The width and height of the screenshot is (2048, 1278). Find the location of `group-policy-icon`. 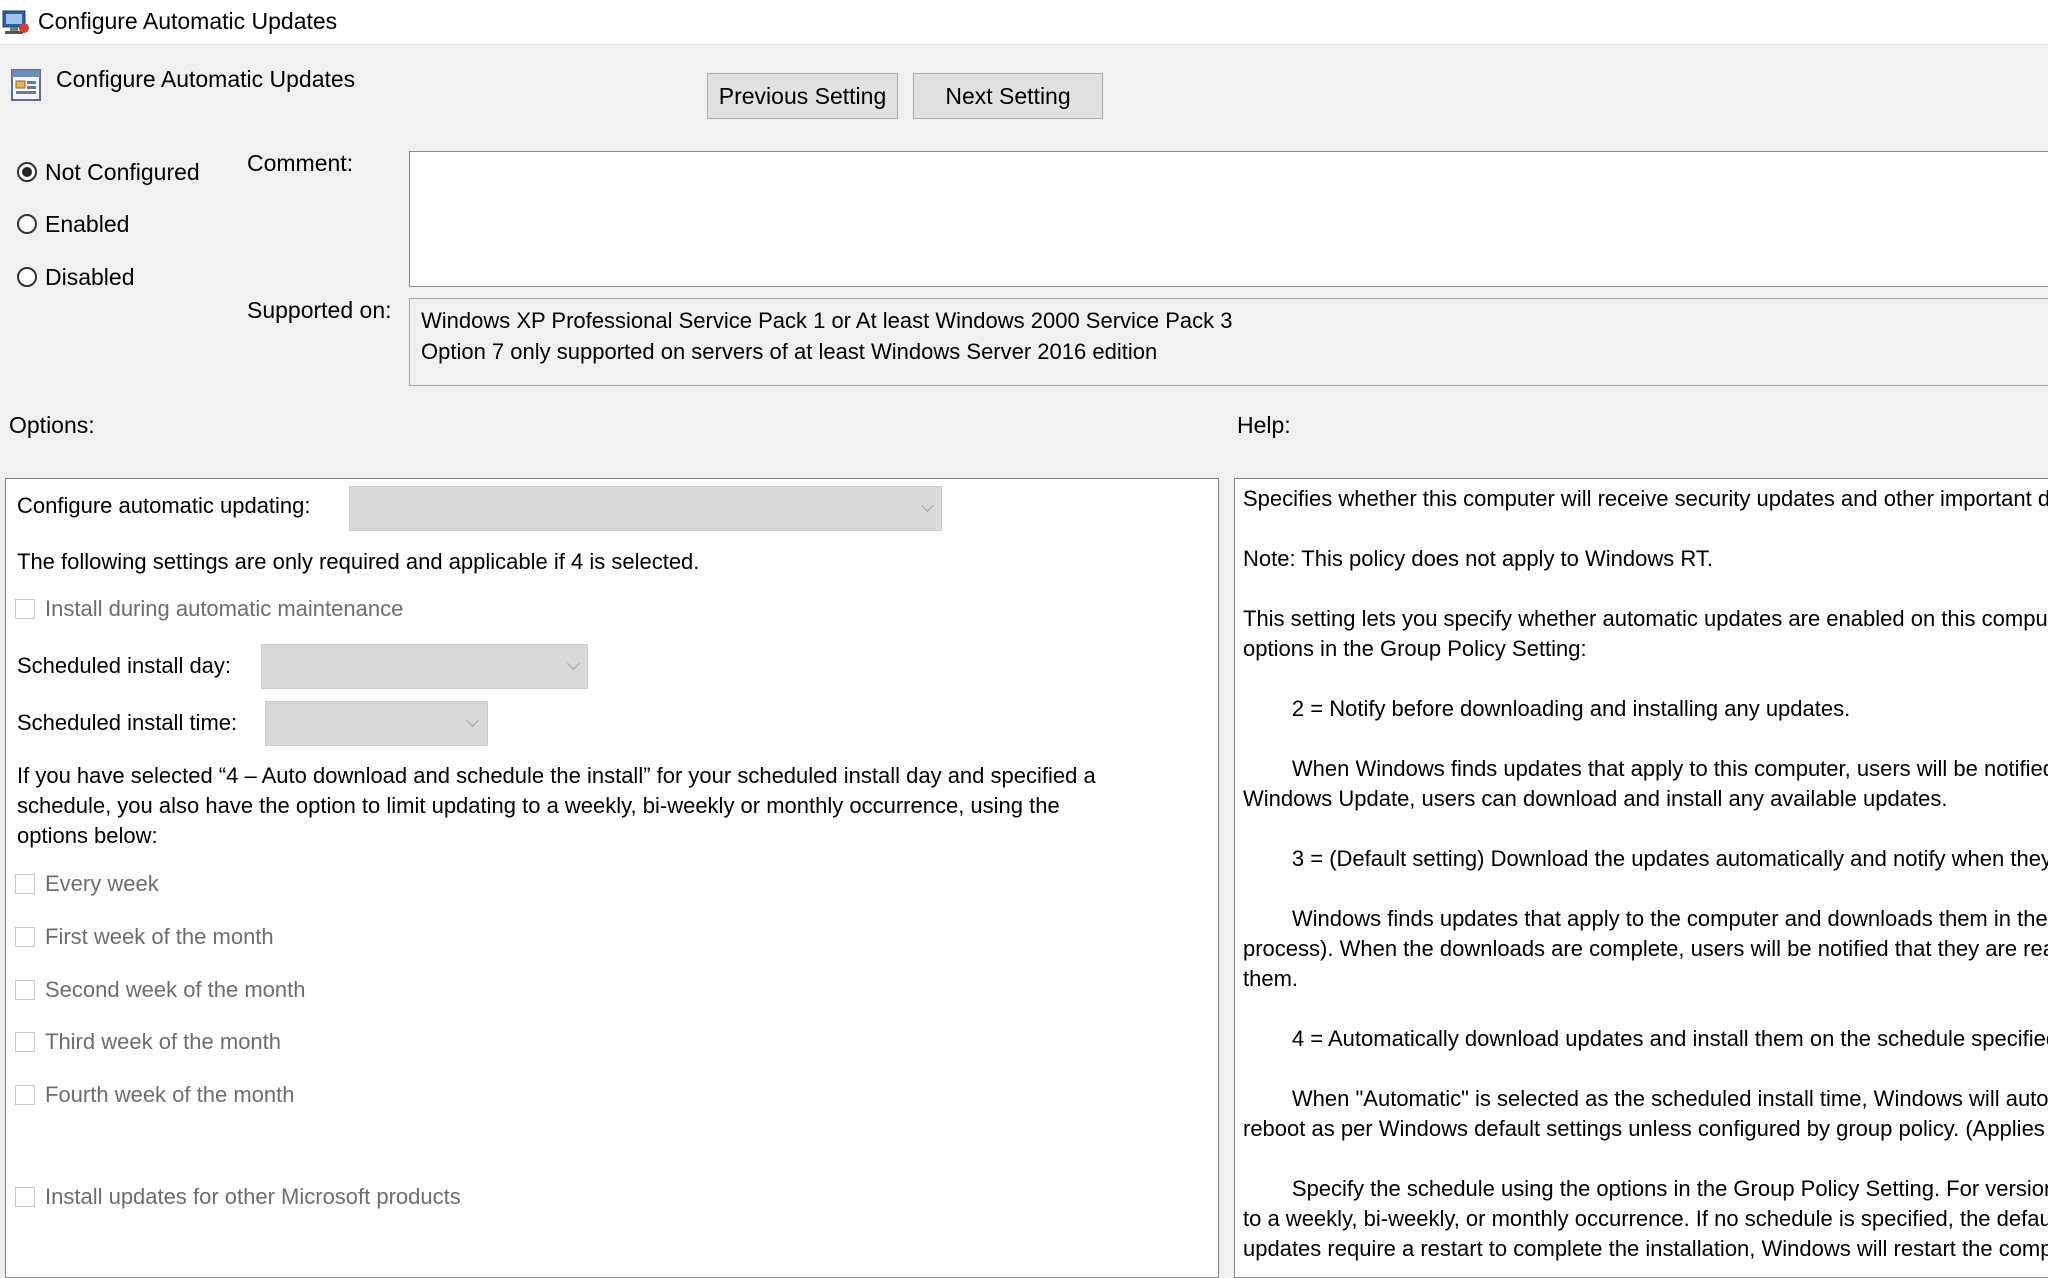

group-policy-icon is located at coordinates (15, 22).